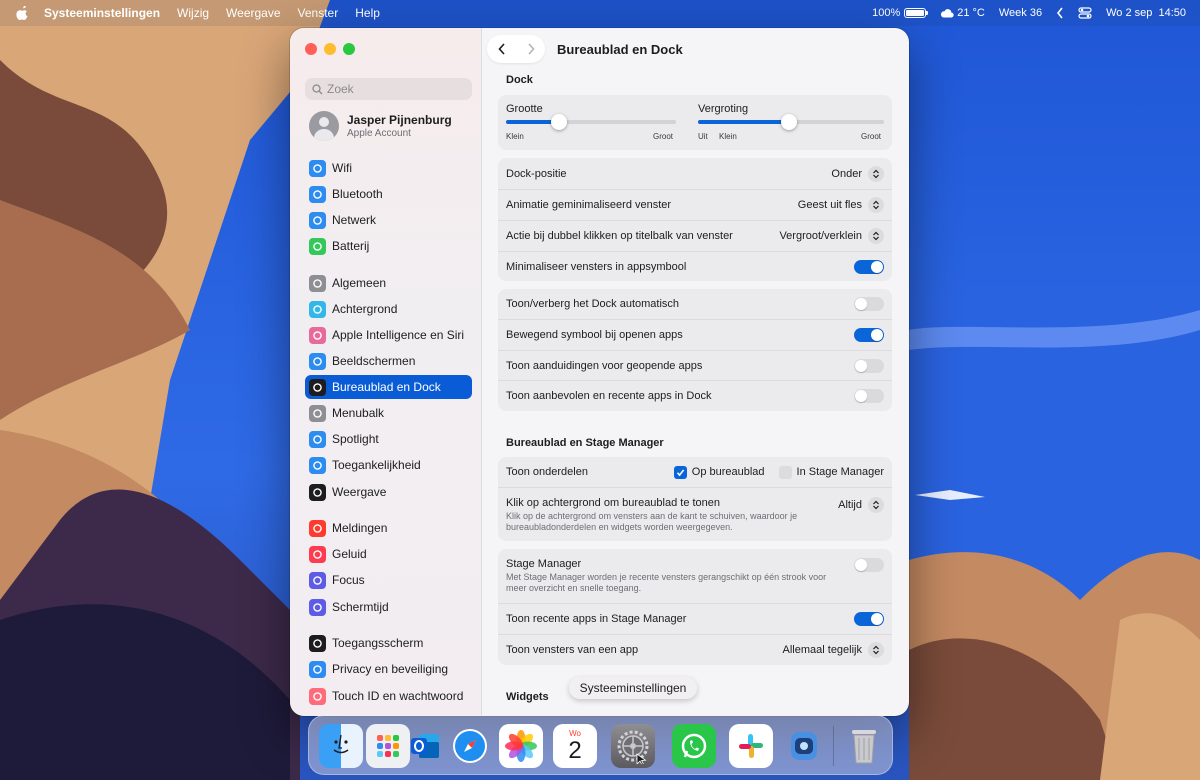 The width and height of the screenshot is (1200, 780). I want to click on menu-weergave: Weergave, so click(253, 13).